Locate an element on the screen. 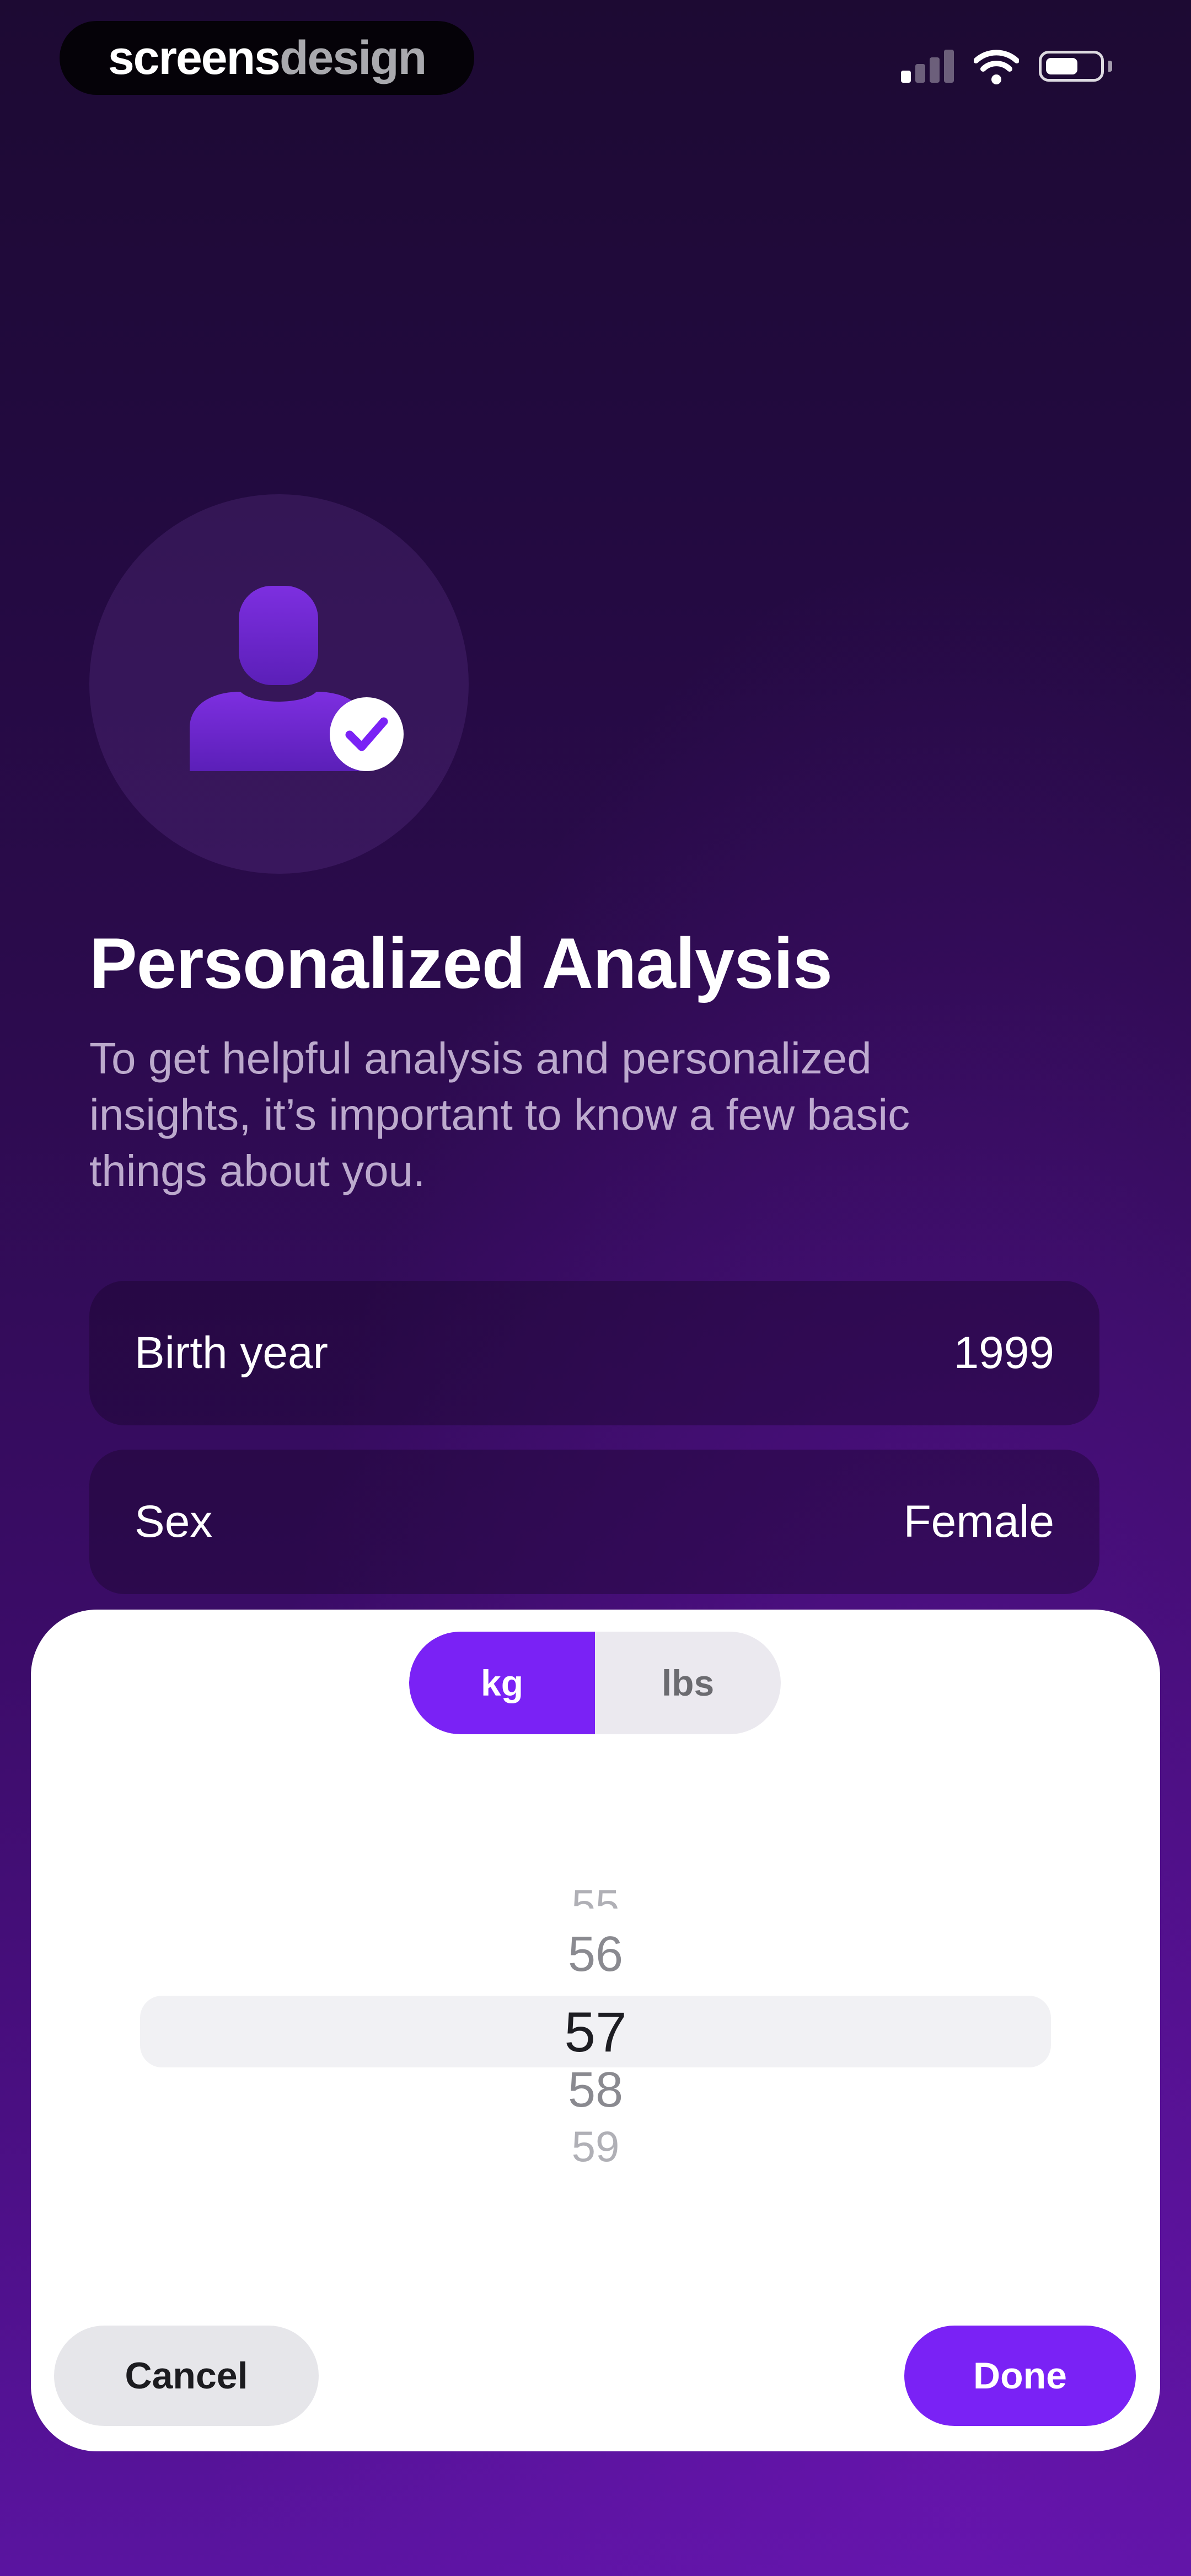 This screenshot has width=1191, height=2576. brand-watermark: screens design is located at coordinates (267, 58).